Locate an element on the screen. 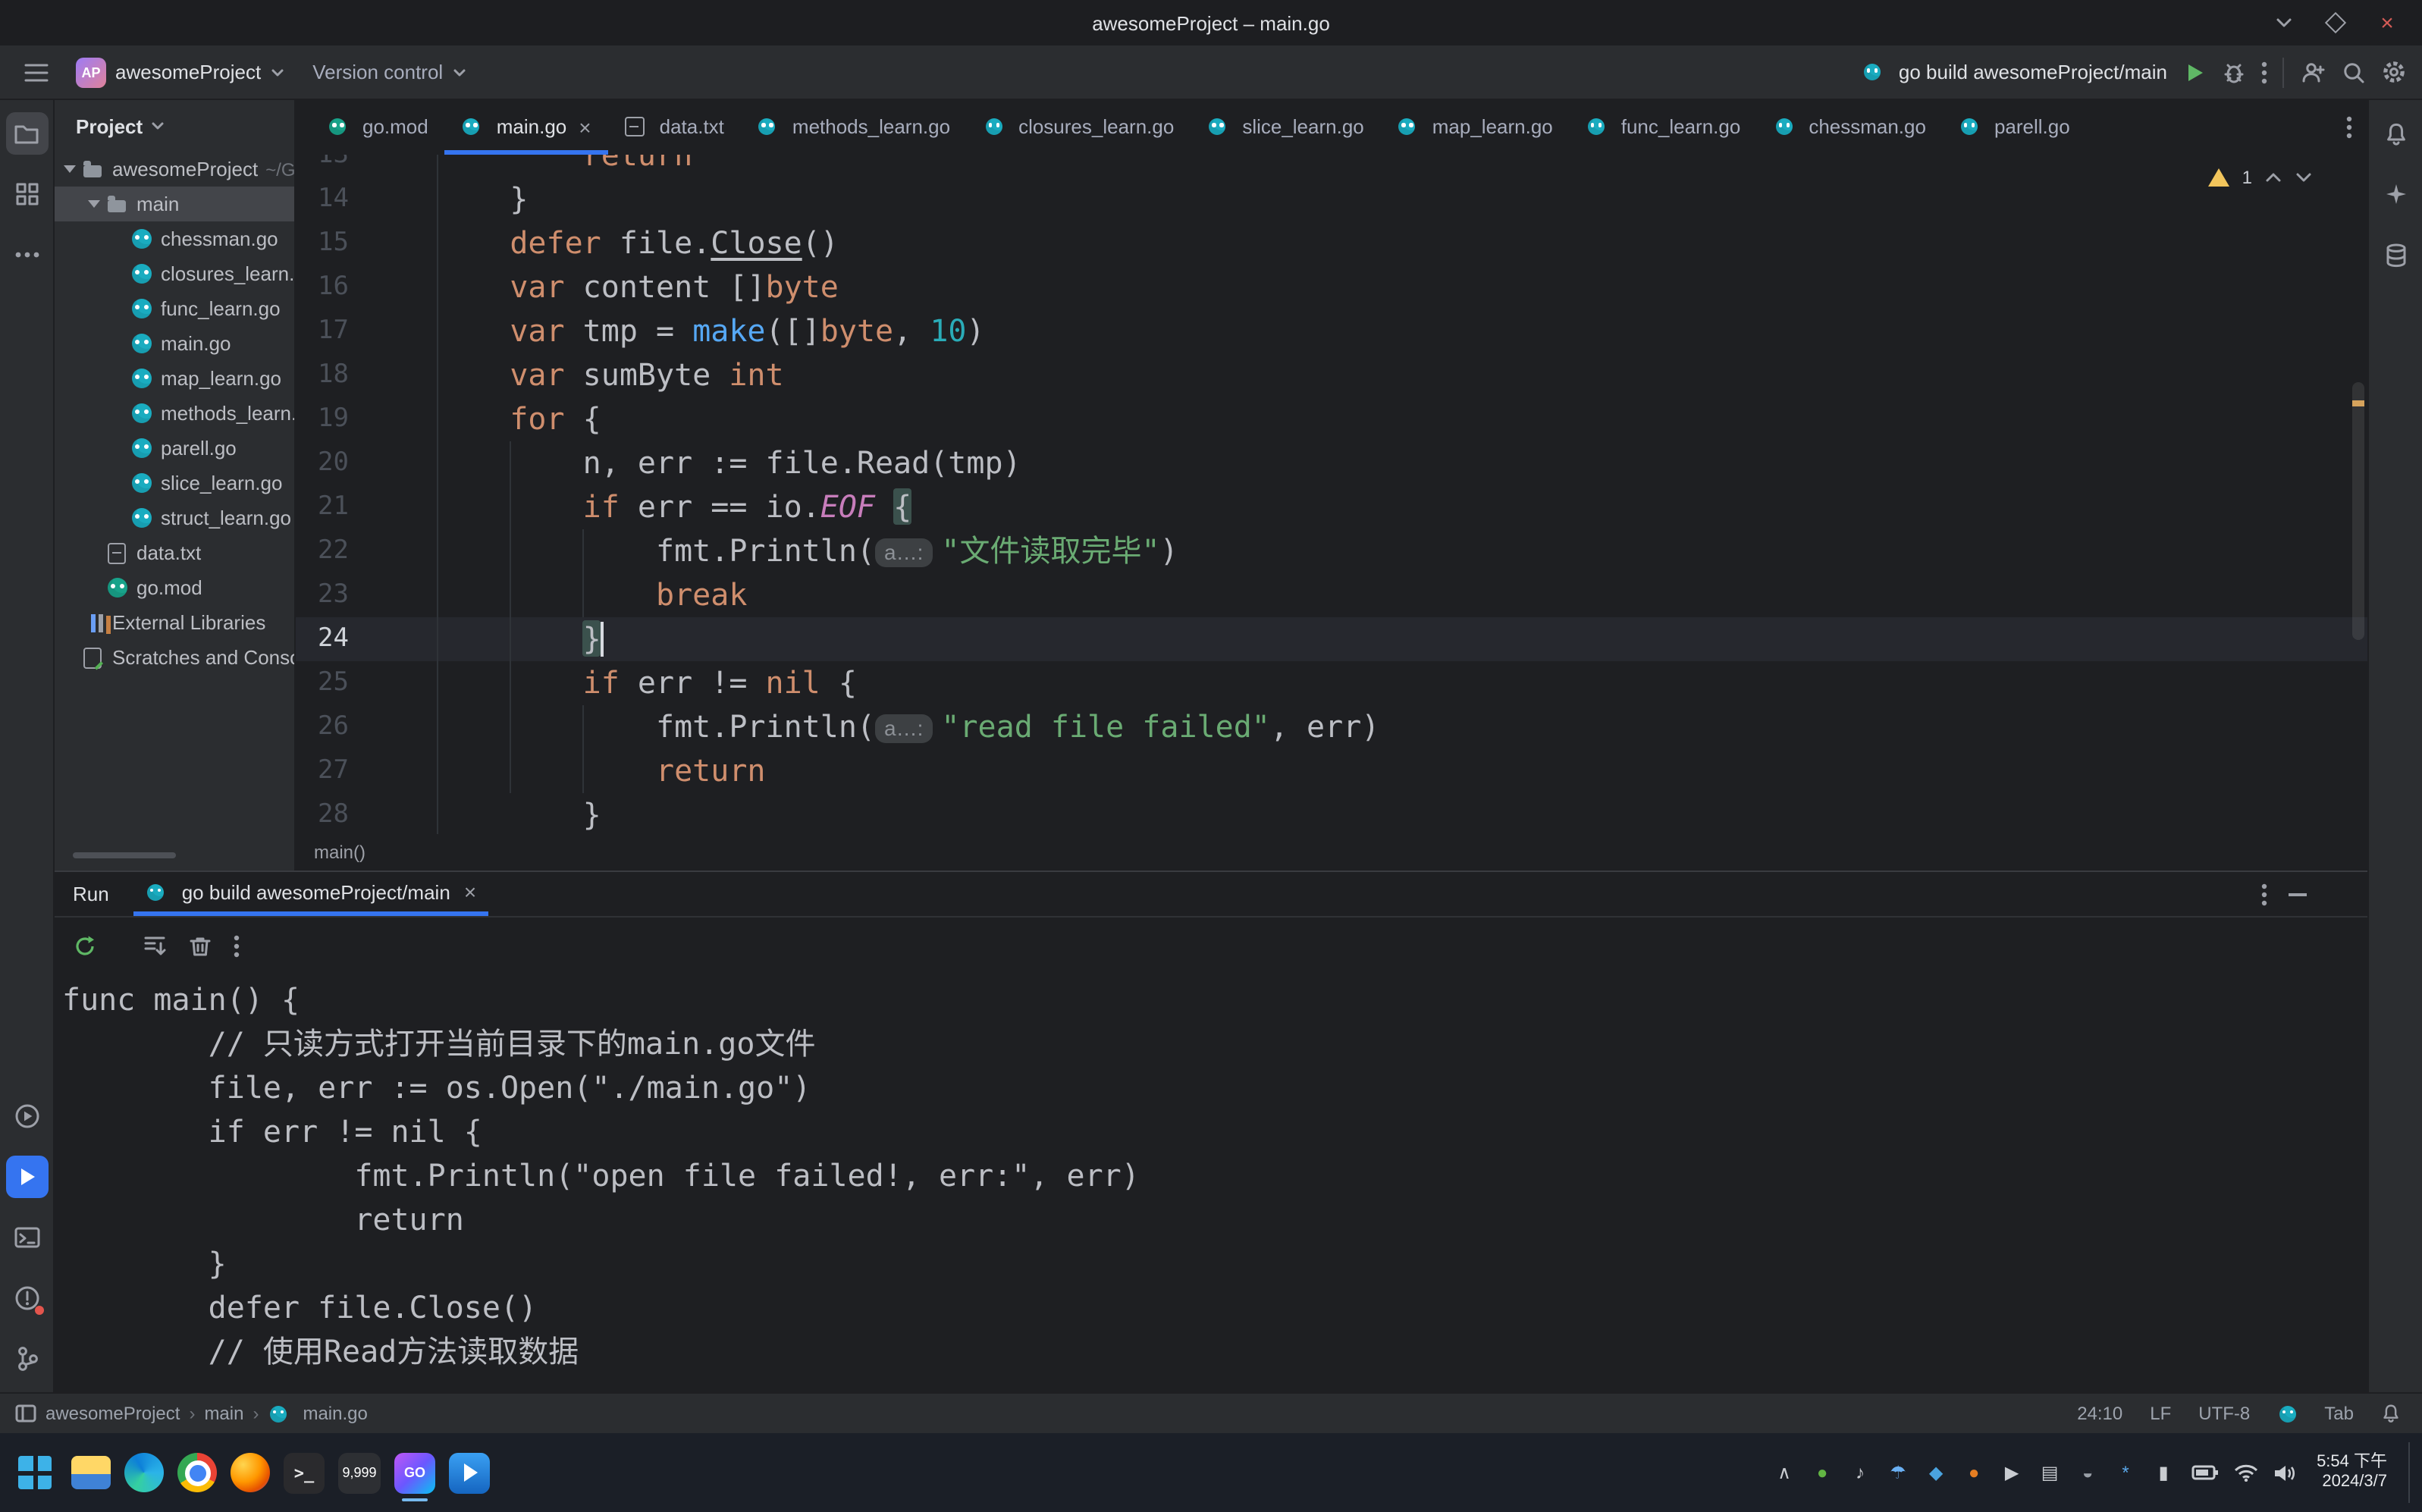  editor-tab-data.txt: data.txt is located at coordinates (674, 127).